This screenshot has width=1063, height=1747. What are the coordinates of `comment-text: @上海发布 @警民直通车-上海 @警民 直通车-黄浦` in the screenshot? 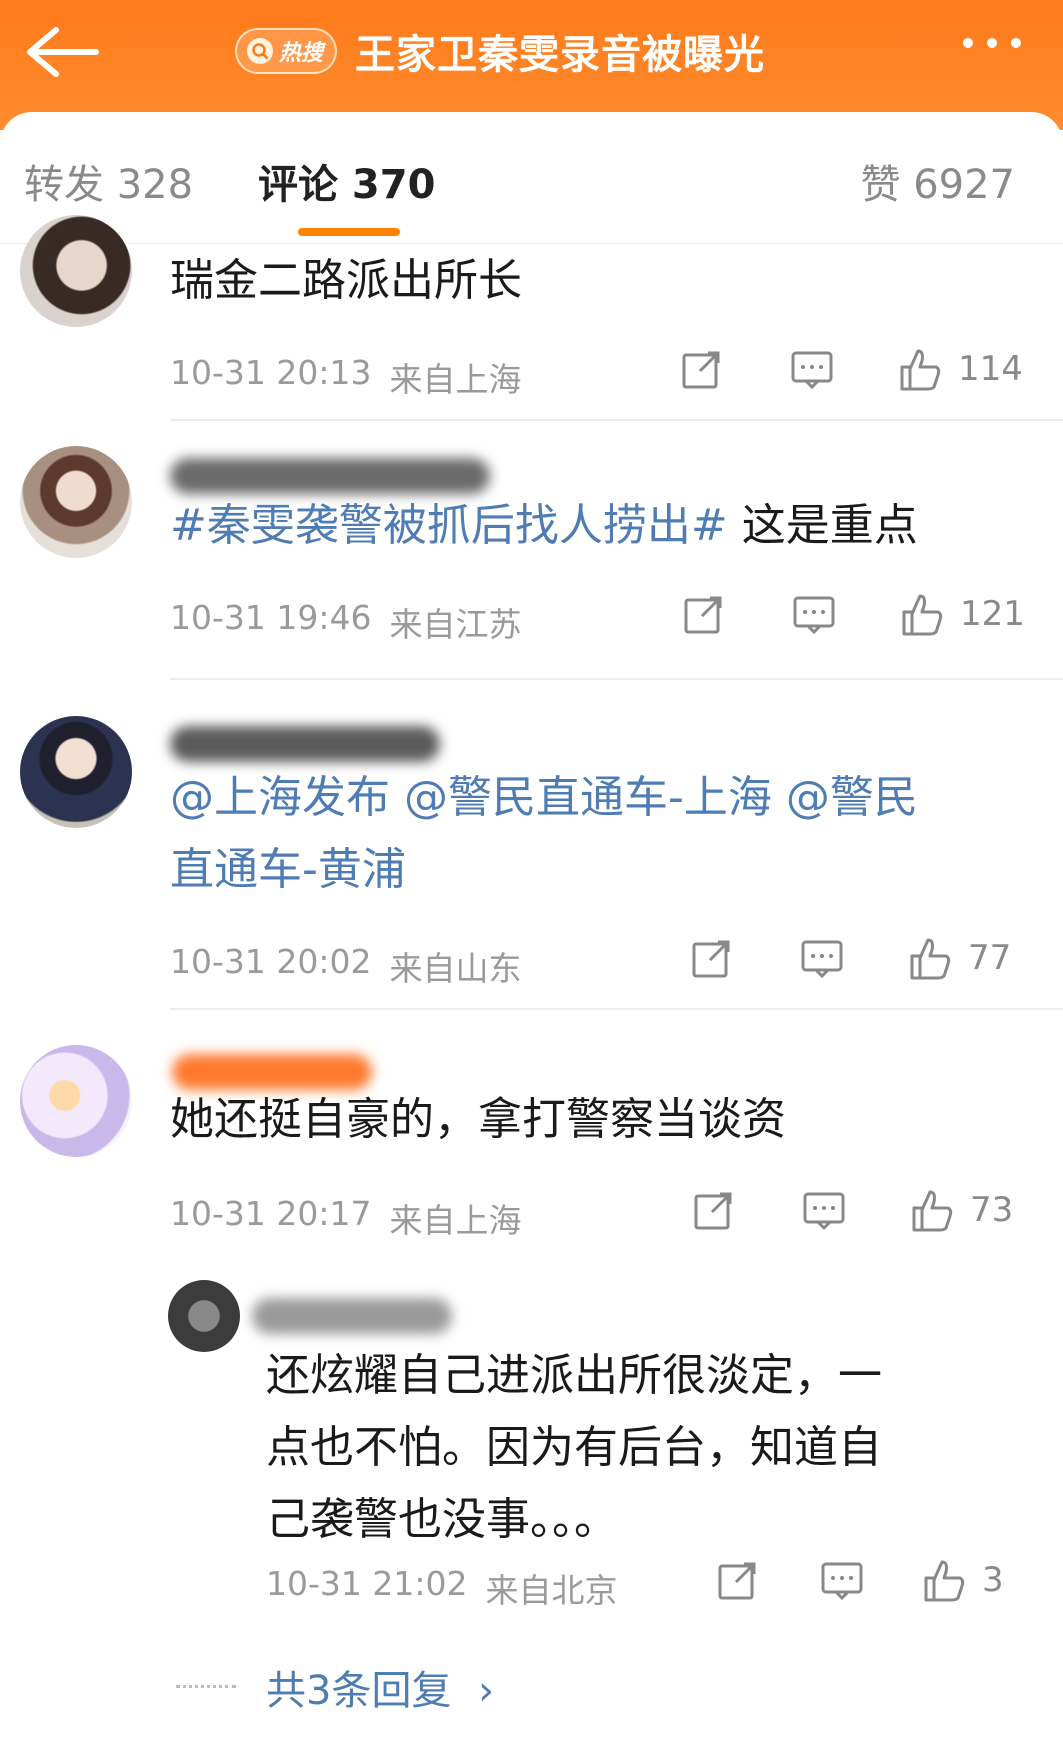 It's located at (605, 834).